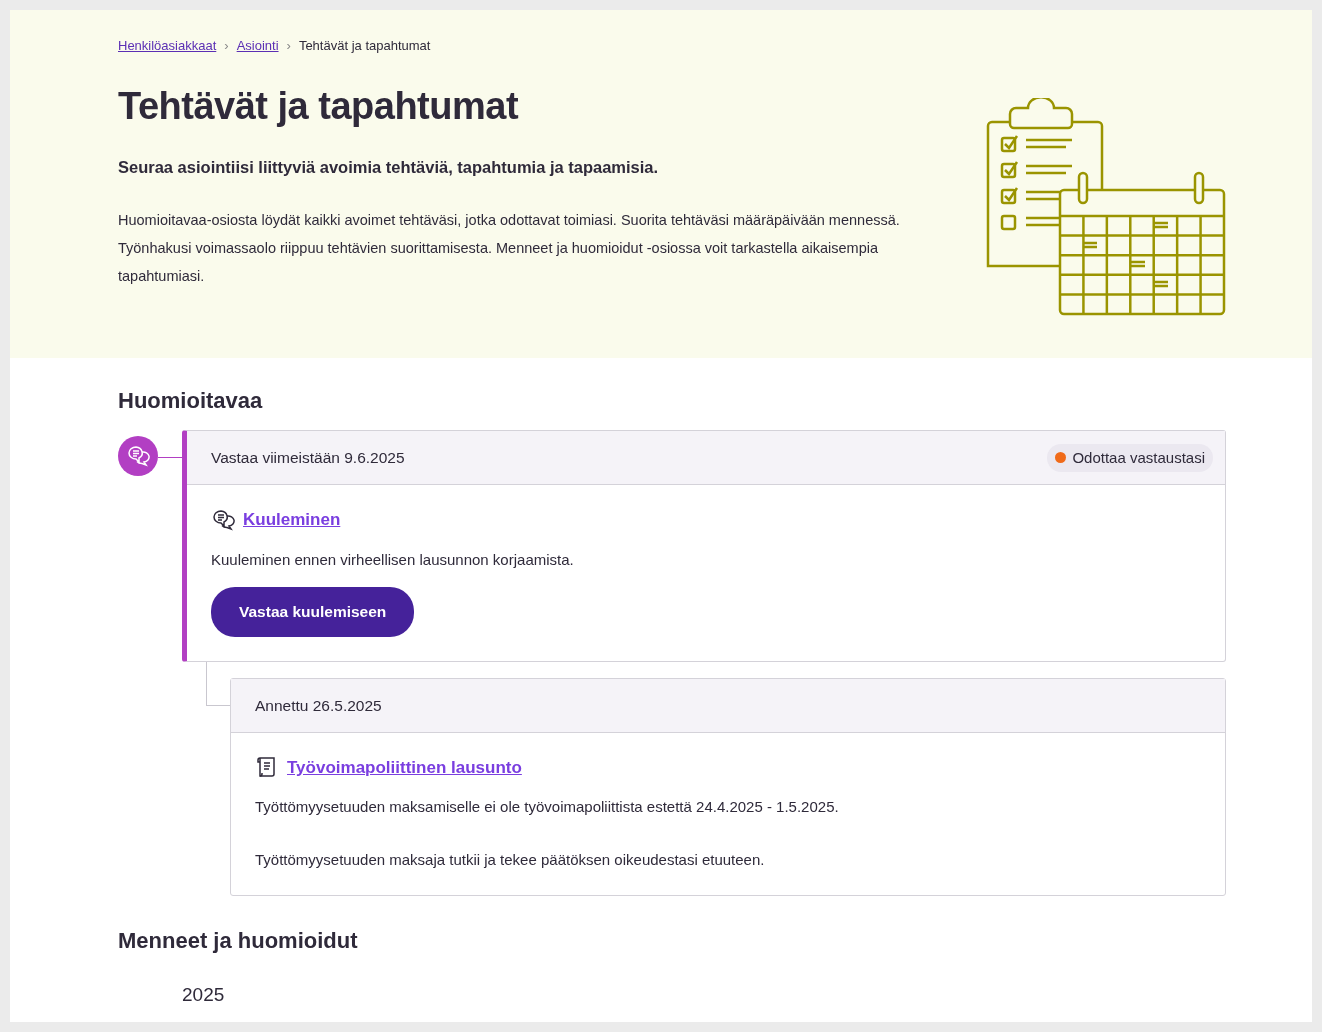 The height and width of the screenshot is (1032, 1322). Describe the element at coordinates (204, 994) in the screenshot. I see `year-heading: 2025` at that location.